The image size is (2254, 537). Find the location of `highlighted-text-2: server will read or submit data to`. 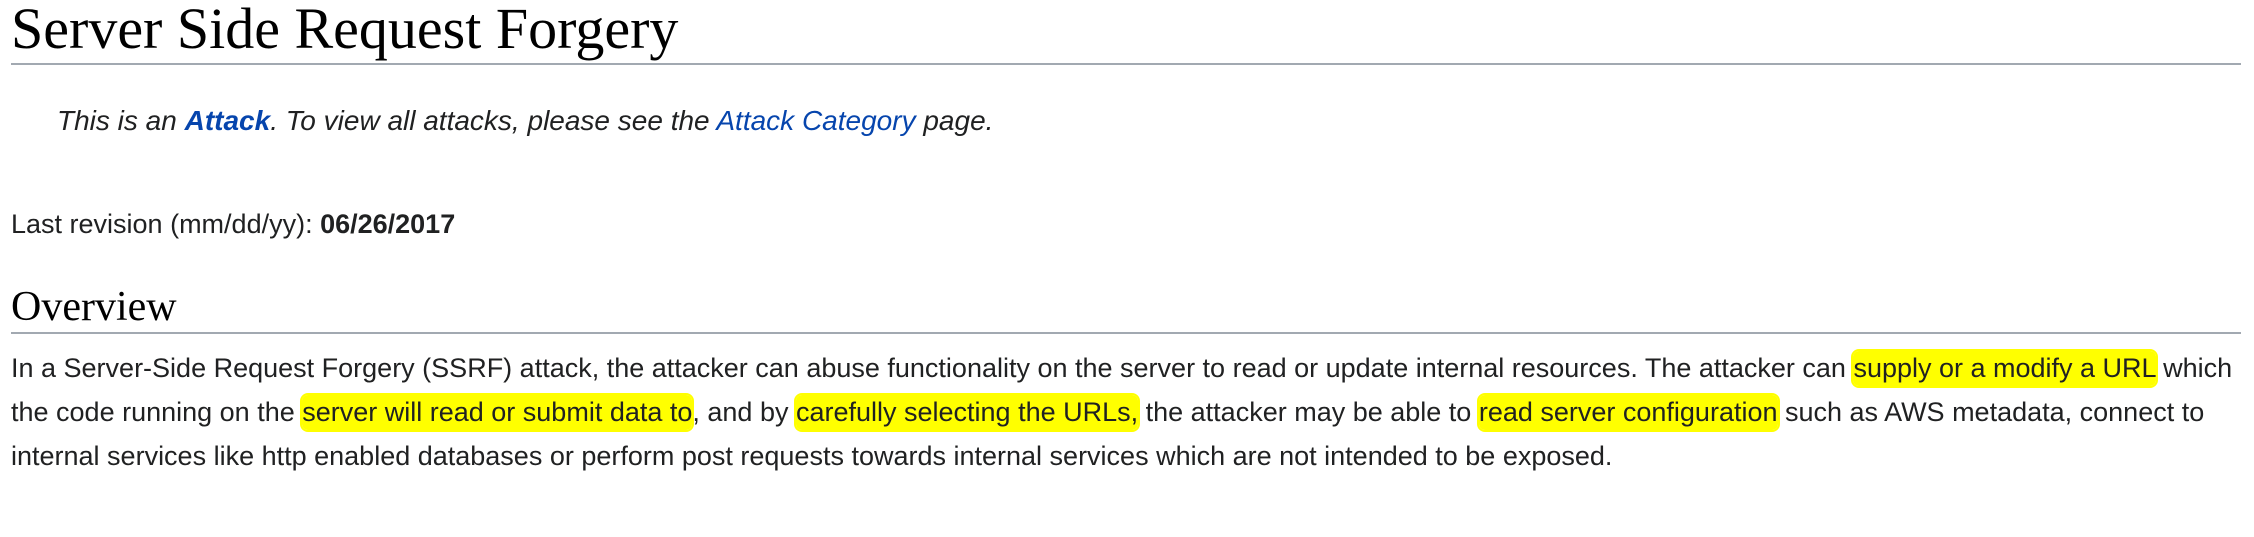

highlighted-text-2: server will read or submit data to is located at coordinates (497, 413).